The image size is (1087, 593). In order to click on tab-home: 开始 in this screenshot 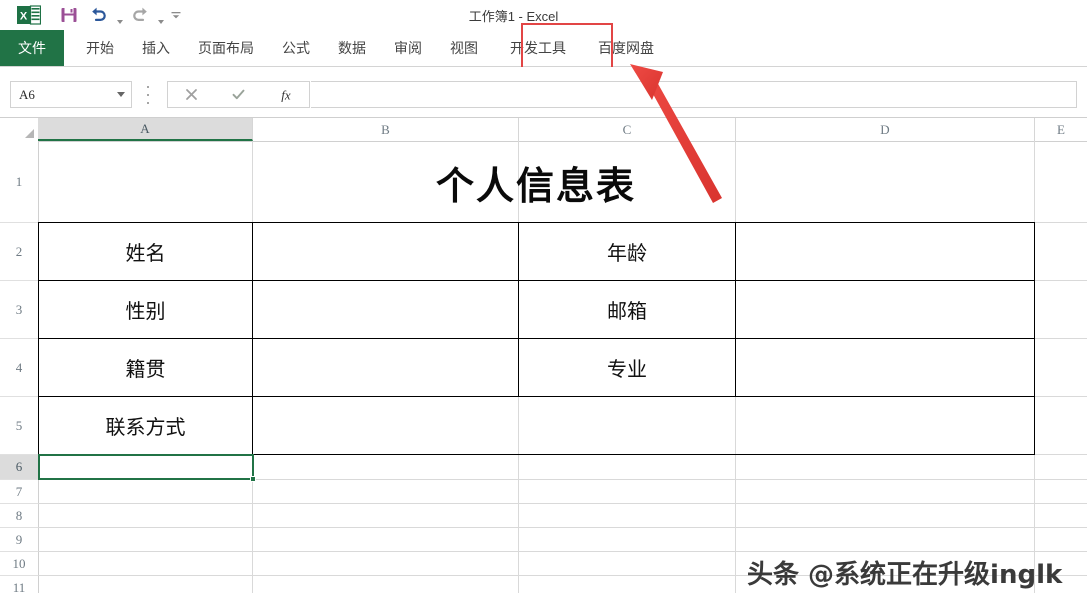, I will do `click(100, 48)`.